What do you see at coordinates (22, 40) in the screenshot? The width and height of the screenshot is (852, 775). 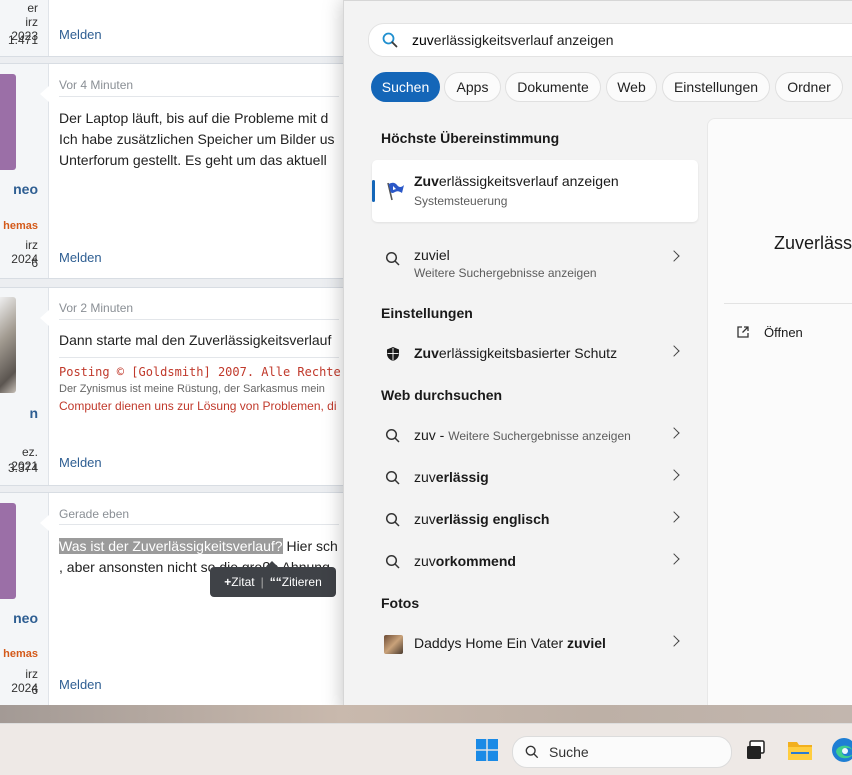 I see `user-post-count: 1.471` at bounding box center [22, 40].